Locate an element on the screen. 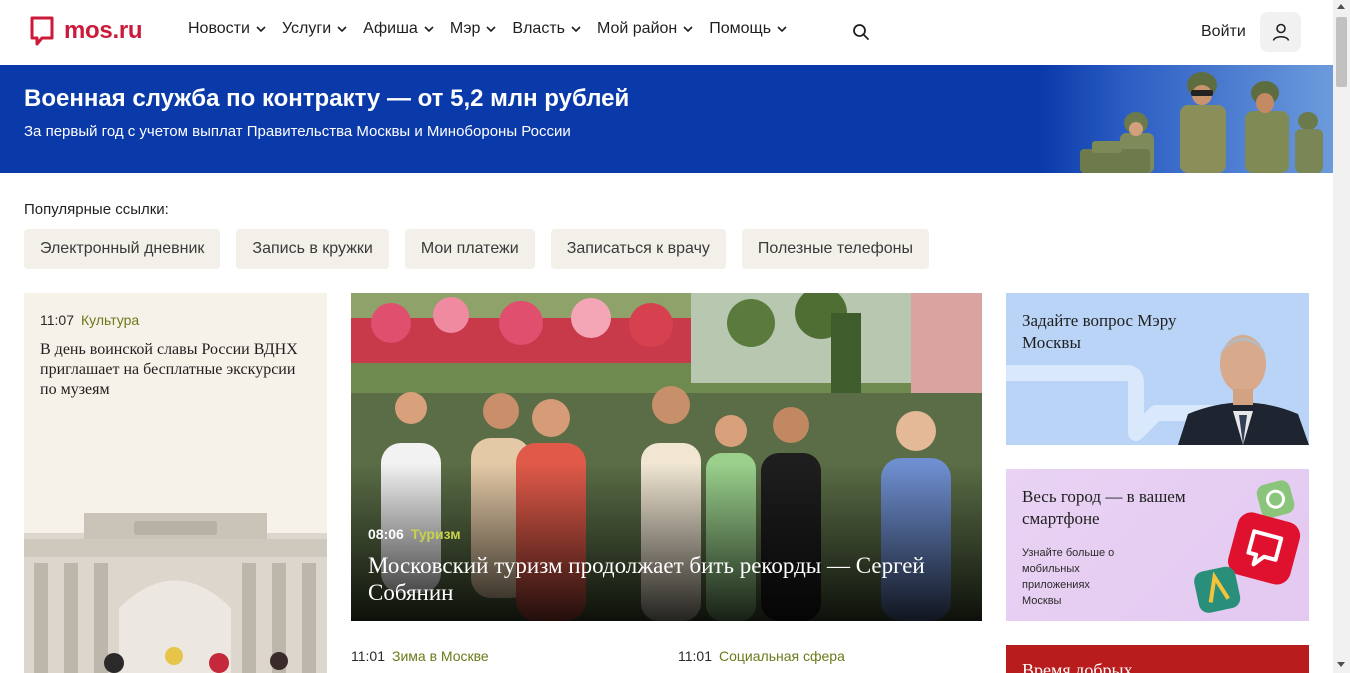  news-time: 11:07 is located at coordinates (57, 320).